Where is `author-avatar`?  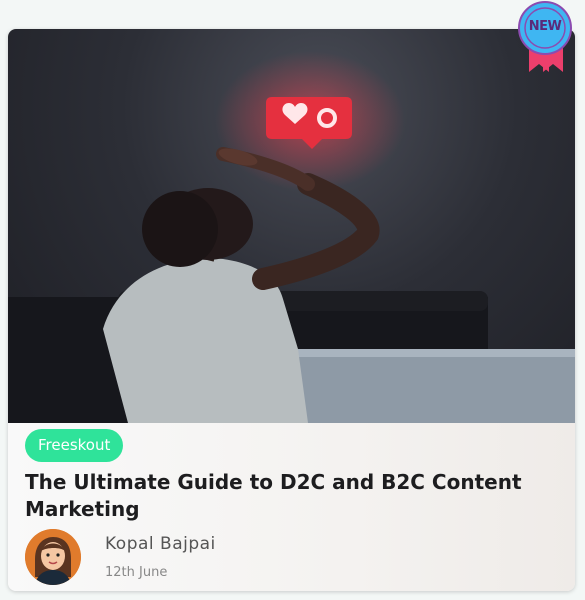
author-avatar is located at coordinates (53, 557).